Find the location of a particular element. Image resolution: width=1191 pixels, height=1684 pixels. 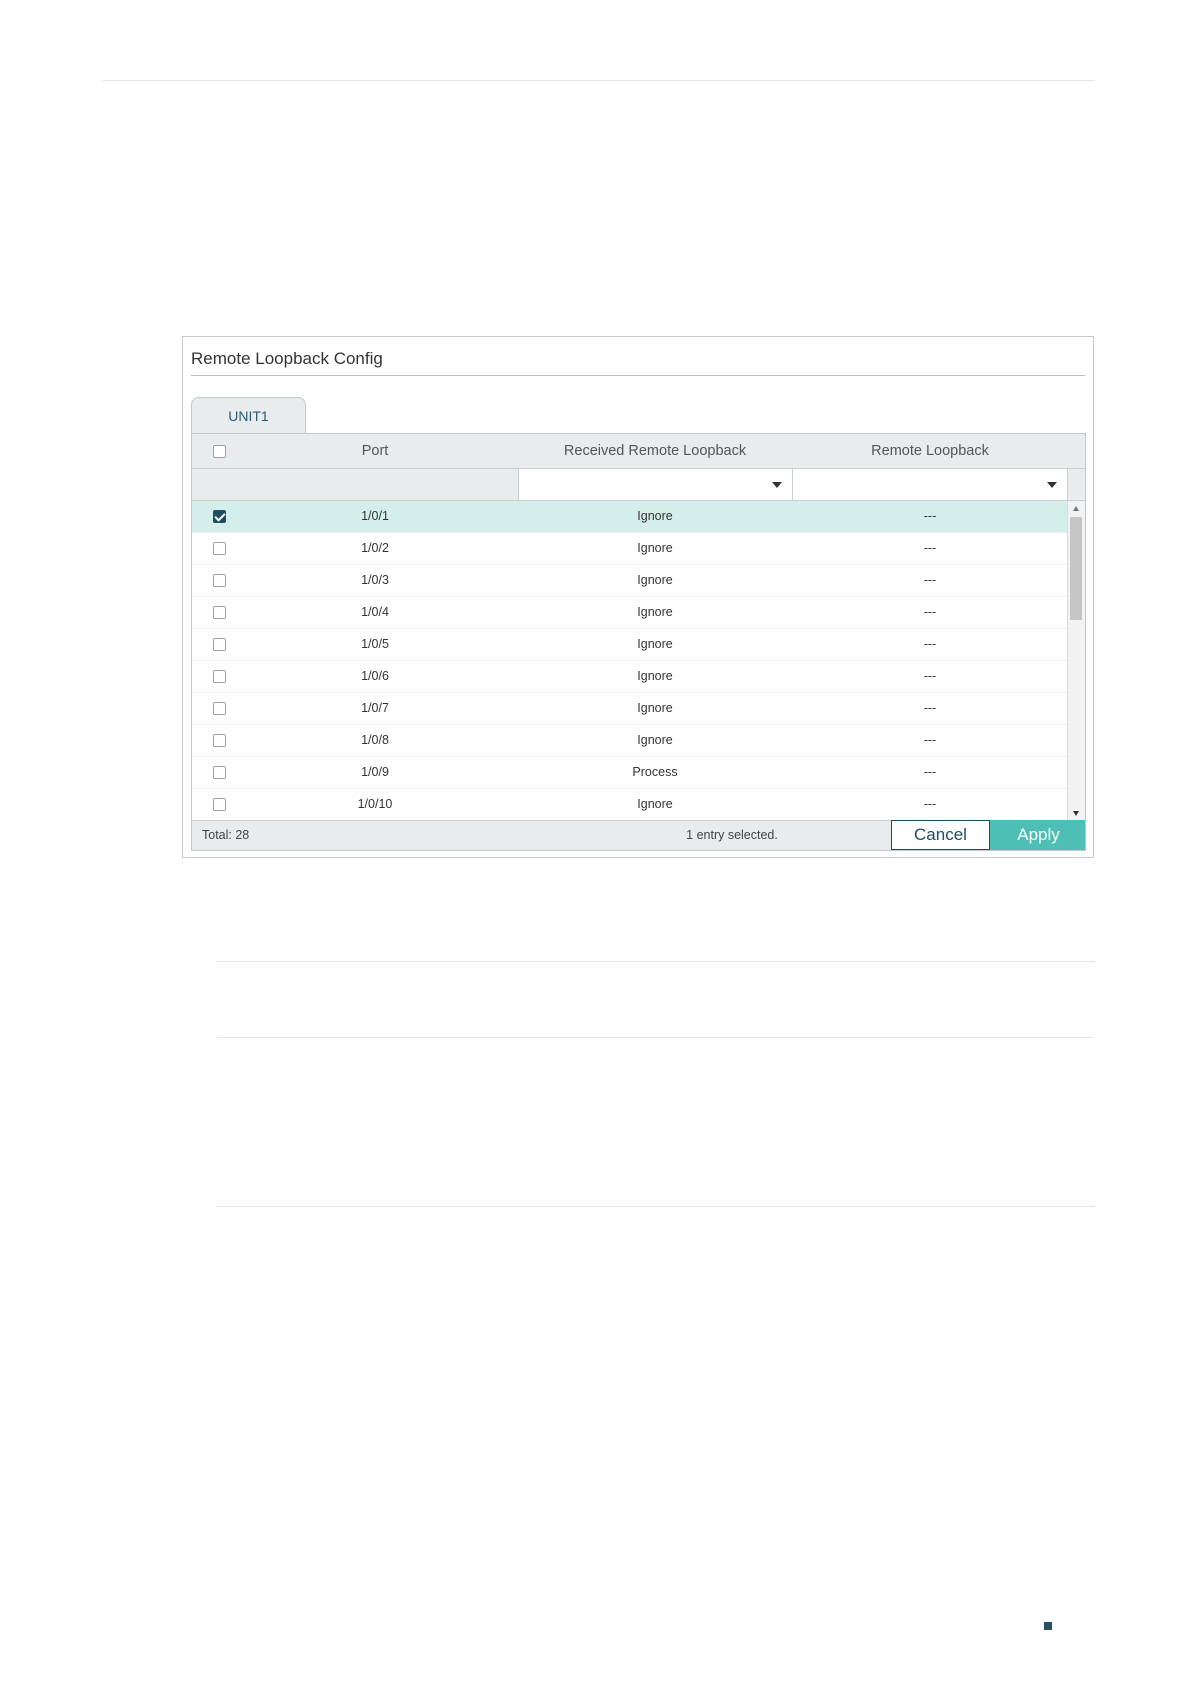

table-row: 1/0/9 Process --- is located at coordinates (630, 773).